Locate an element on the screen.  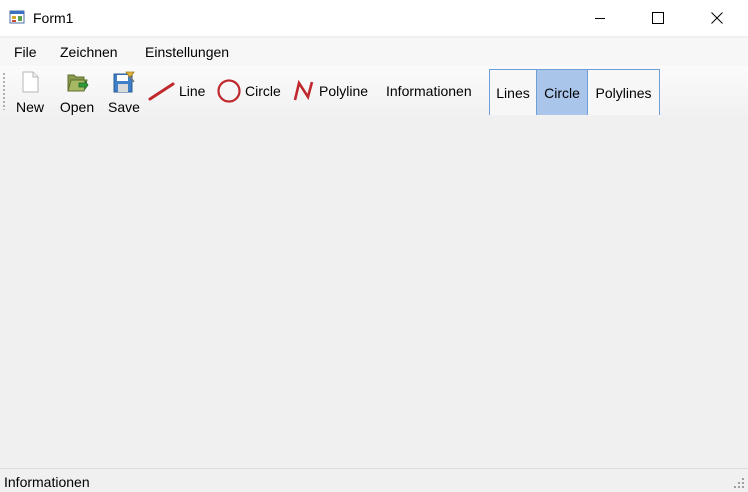
circle-tool-button: Circle is located at coordinates (248, 91).